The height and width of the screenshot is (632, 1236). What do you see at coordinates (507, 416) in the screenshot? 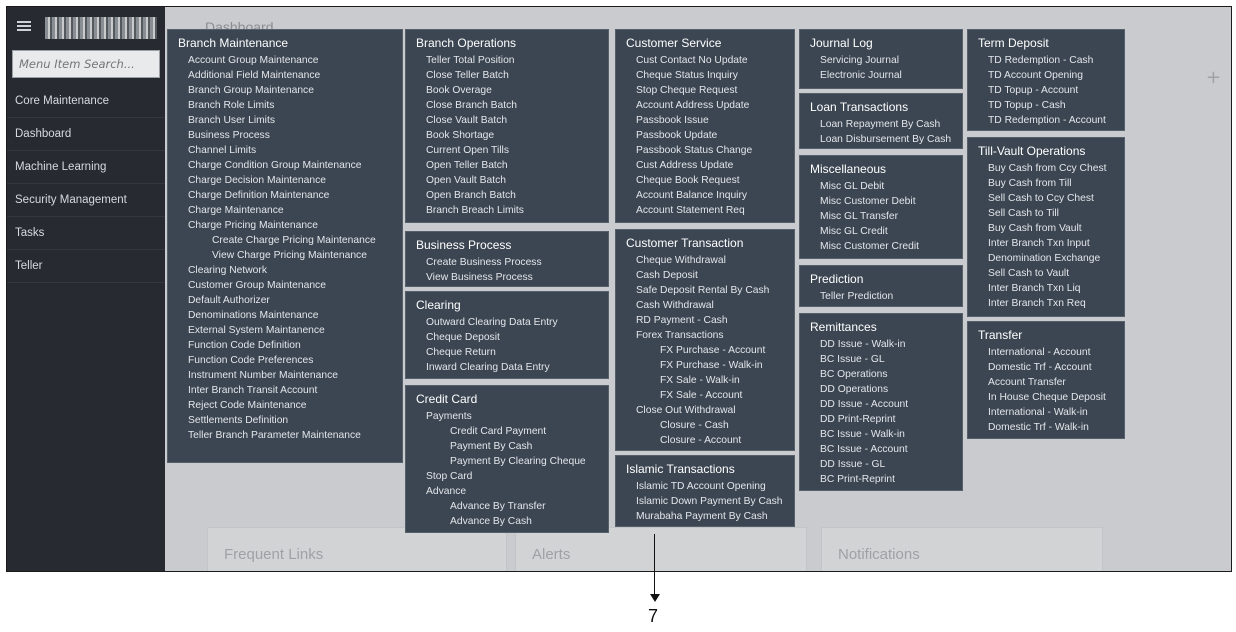
I see `menu-item: Payments` at bounding box center [507, 416].